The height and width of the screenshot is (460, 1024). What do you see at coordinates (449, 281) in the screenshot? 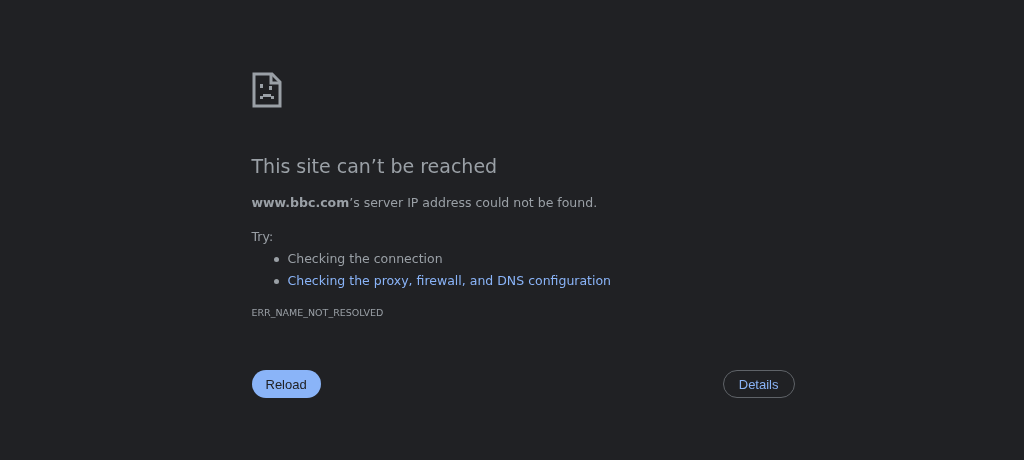
I see `suggestion-link: Checking the proxy, firewall, and DNS configuration` at bounding box center [449, 281].